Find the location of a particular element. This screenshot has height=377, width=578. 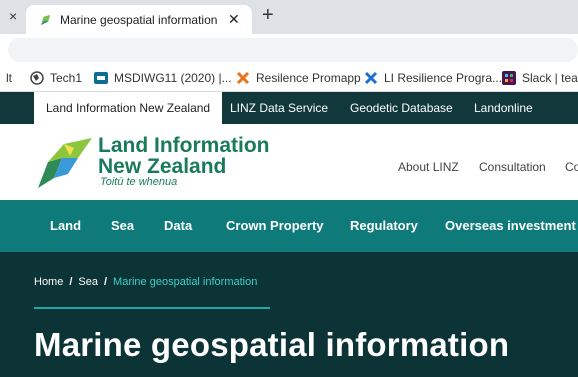

header-link-contact: Co is located at coordinates (571, 167).